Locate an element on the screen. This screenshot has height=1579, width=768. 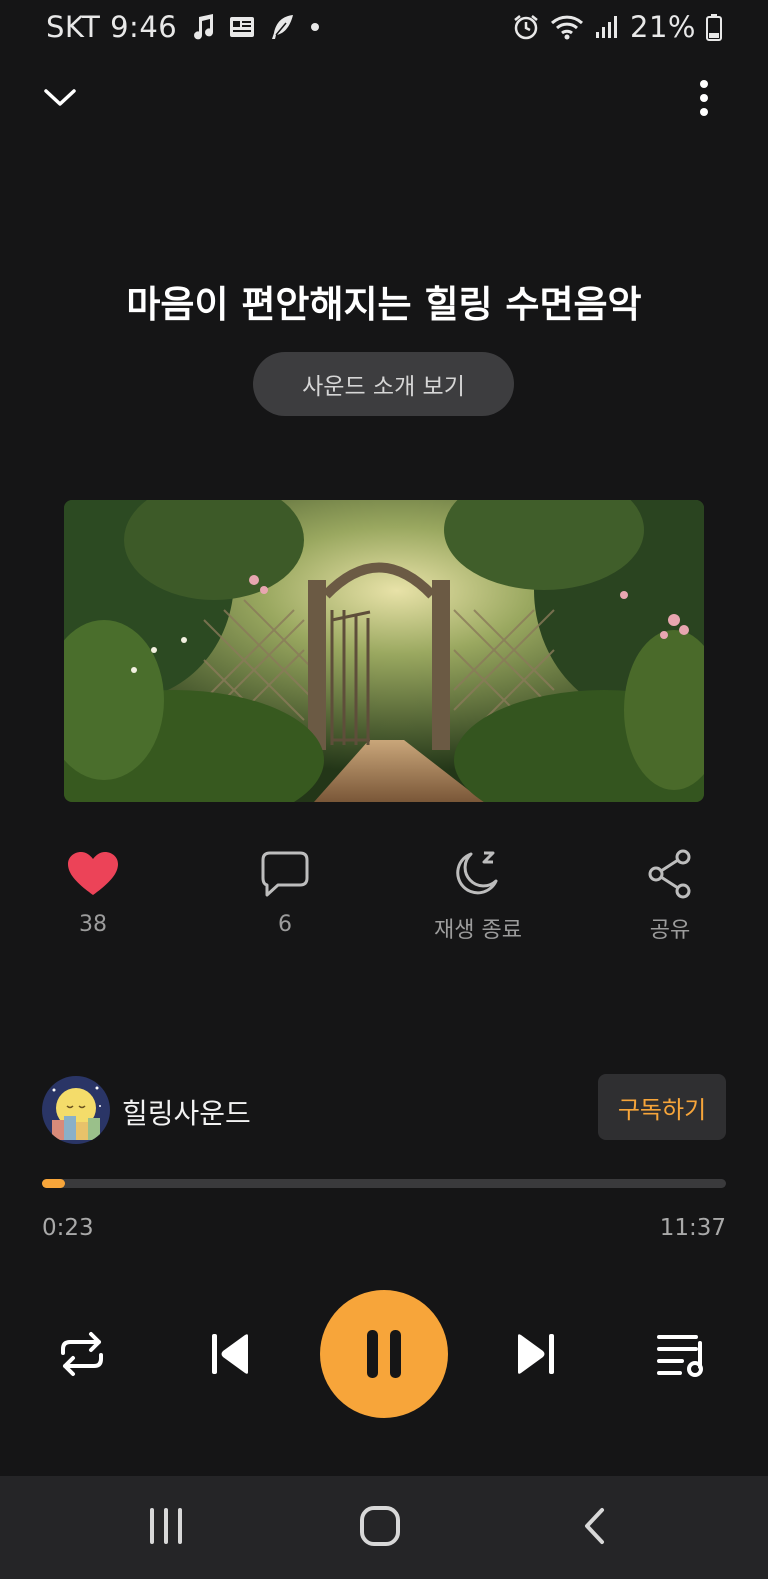
comment-icon is located at coordinates (285, 874).